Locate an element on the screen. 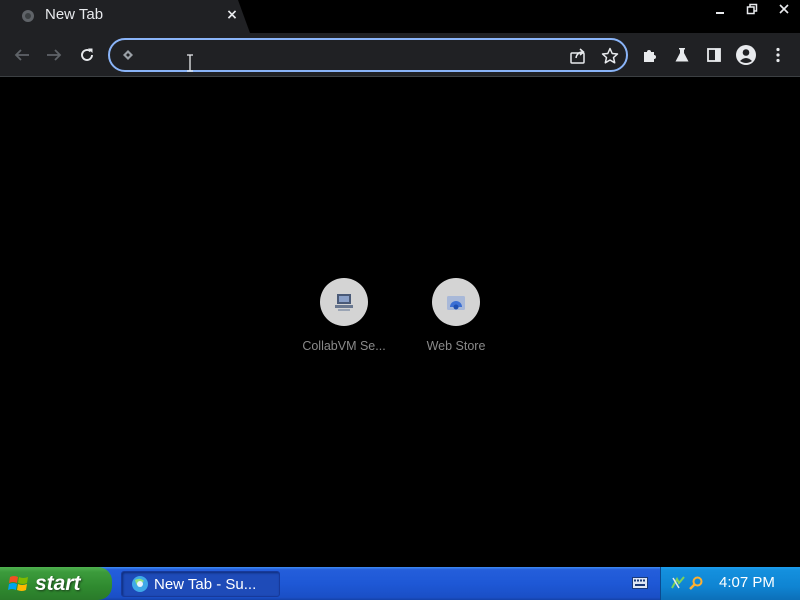 Image resolution: width=800 pixels, height=600 pixels. share-icon is located at coordinates (578, 56).